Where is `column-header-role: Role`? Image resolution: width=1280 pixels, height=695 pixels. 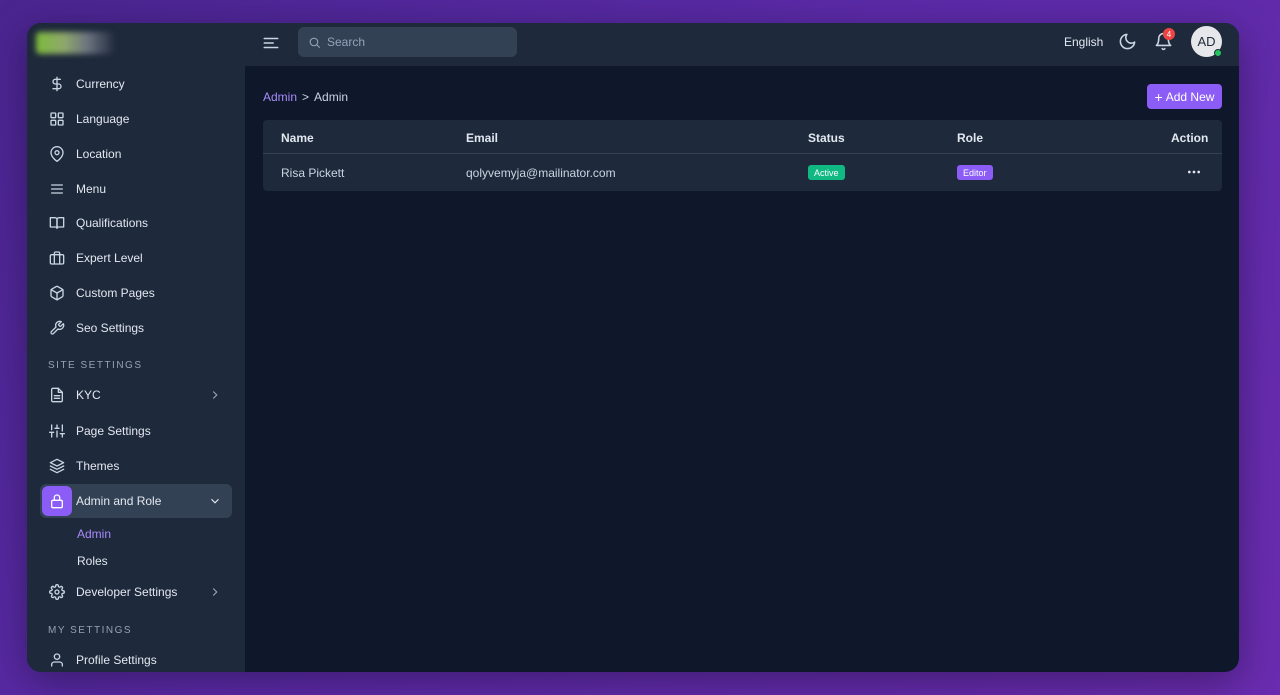
column-header-role: Role is located at coordinates (970, 138).